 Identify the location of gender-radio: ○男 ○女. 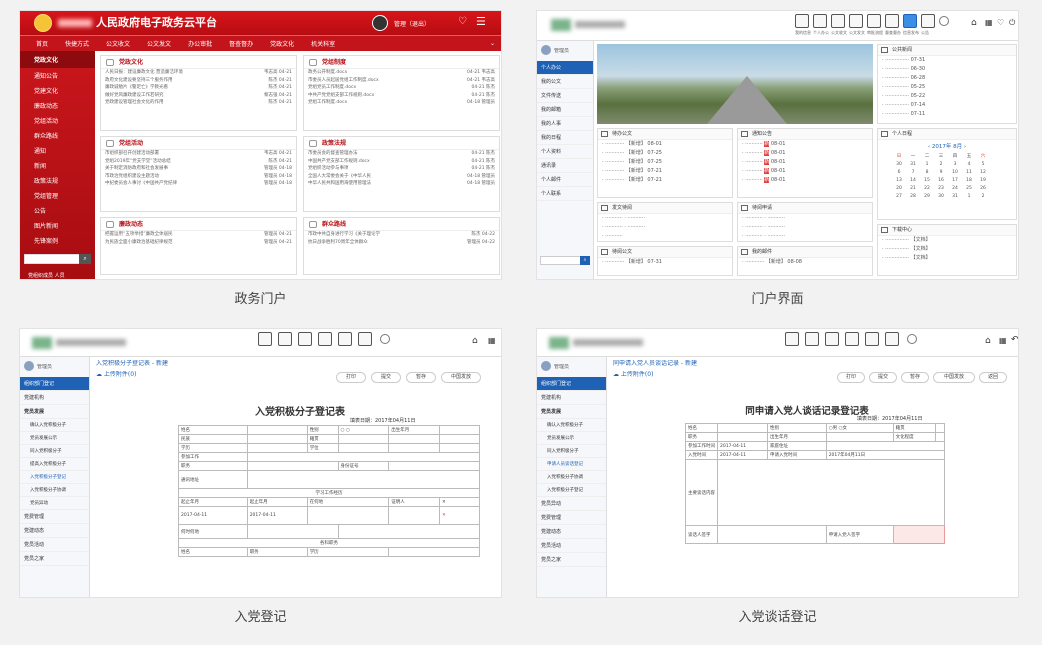
(859, 428).